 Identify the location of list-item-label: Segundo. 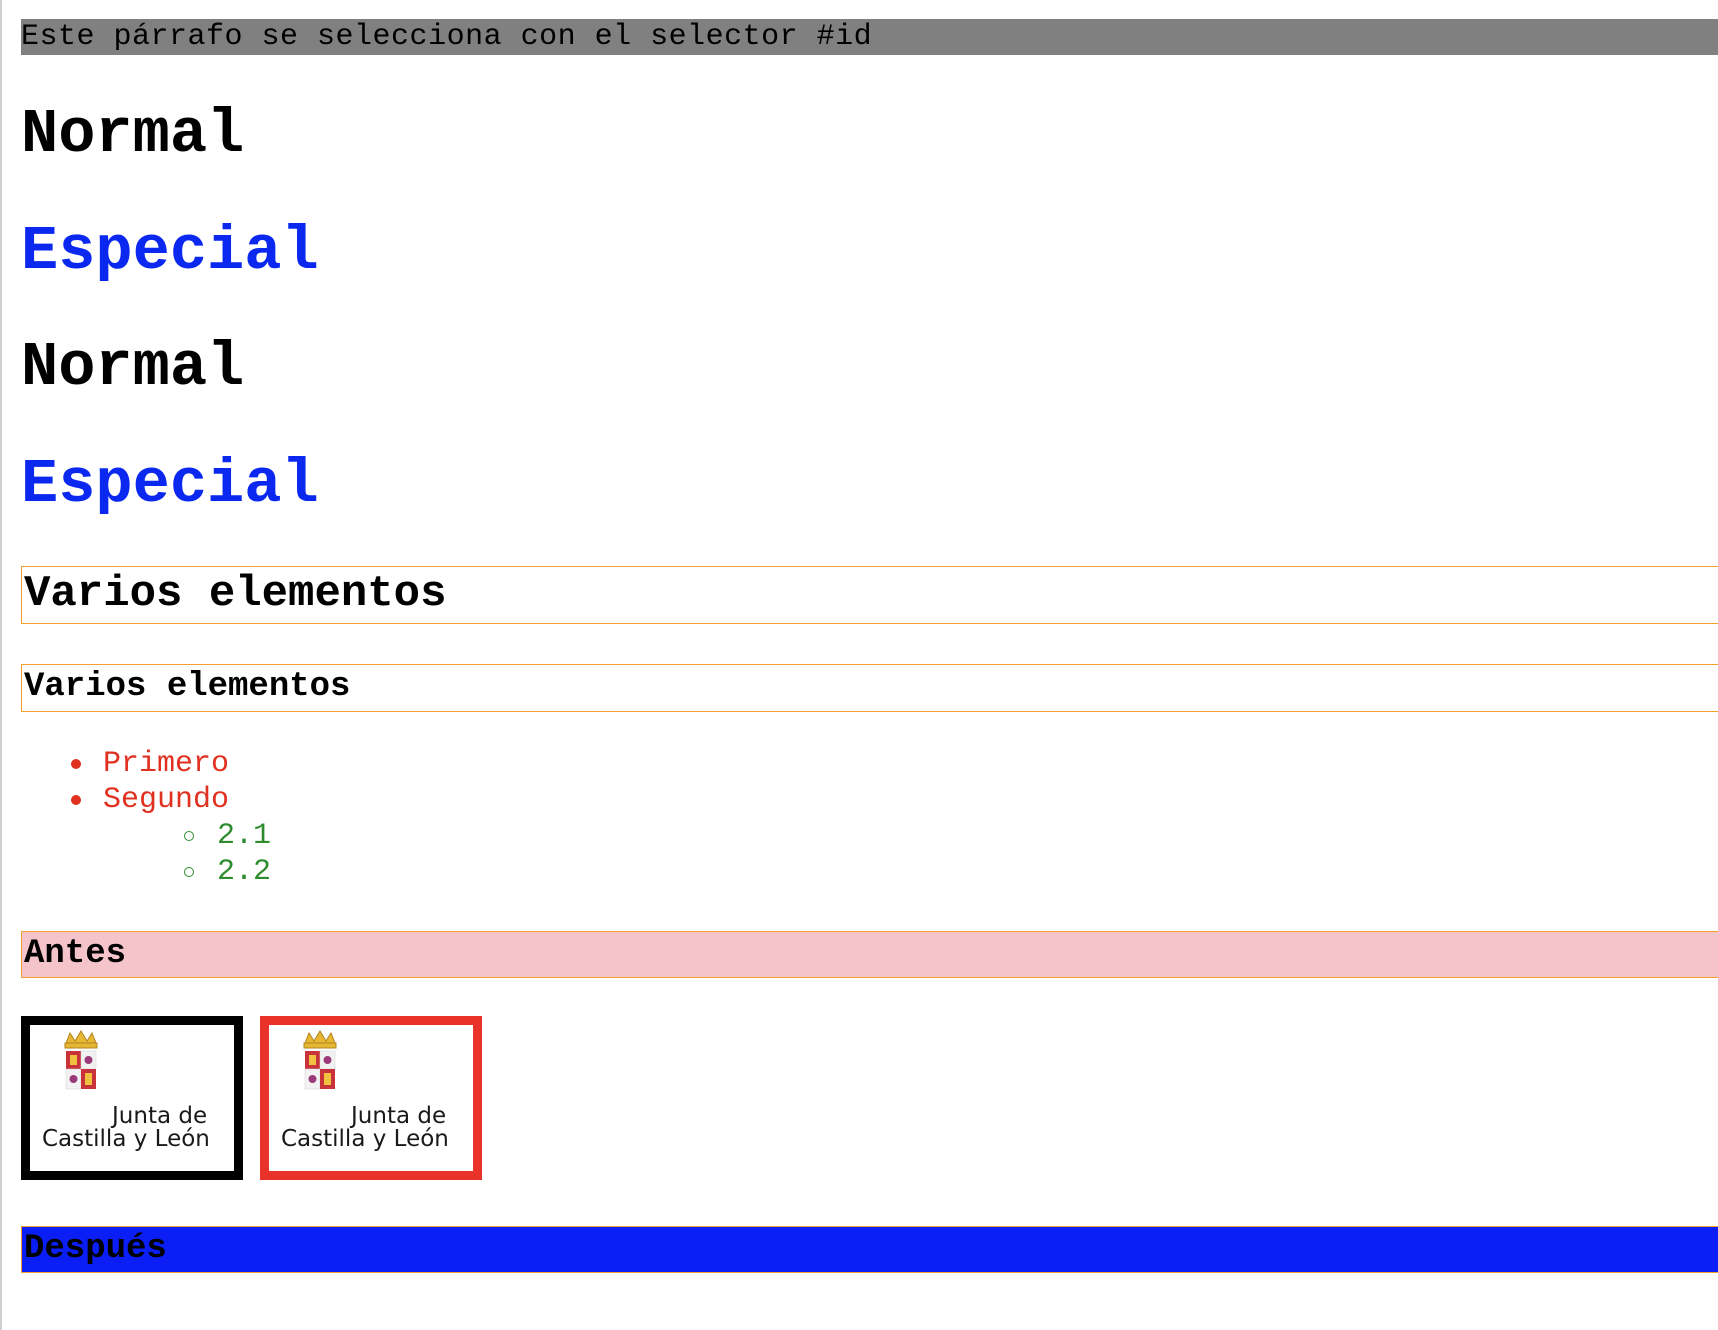
(166, 800).